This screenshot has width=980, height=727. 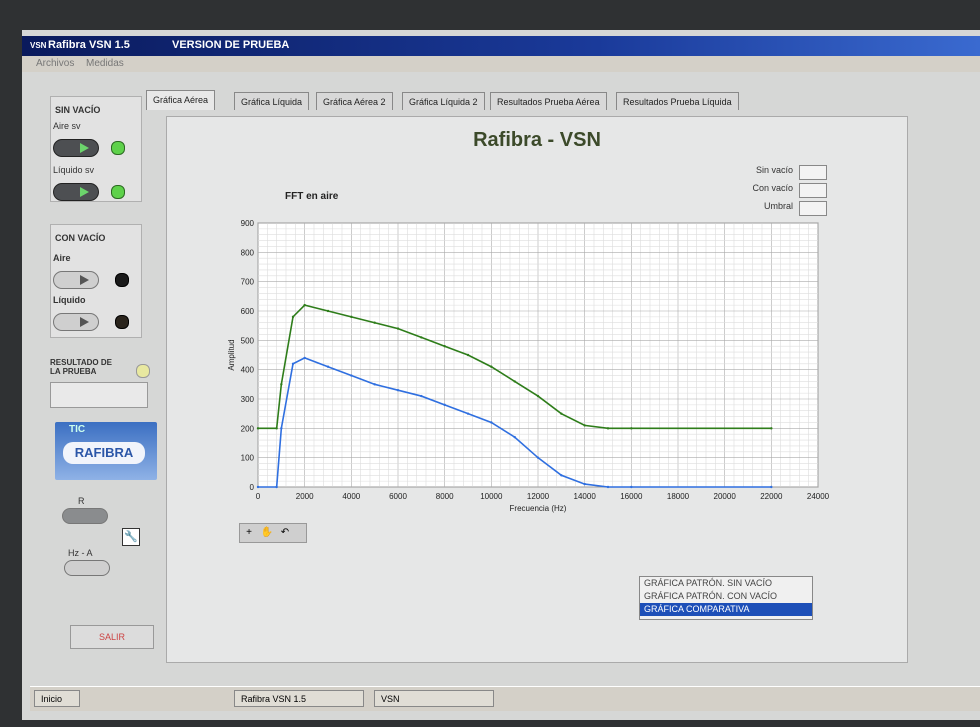 What do you see at coordinates (57, 698) in the screenshot?
I see `start-button: Inicio` at bounding box center [57, 698].